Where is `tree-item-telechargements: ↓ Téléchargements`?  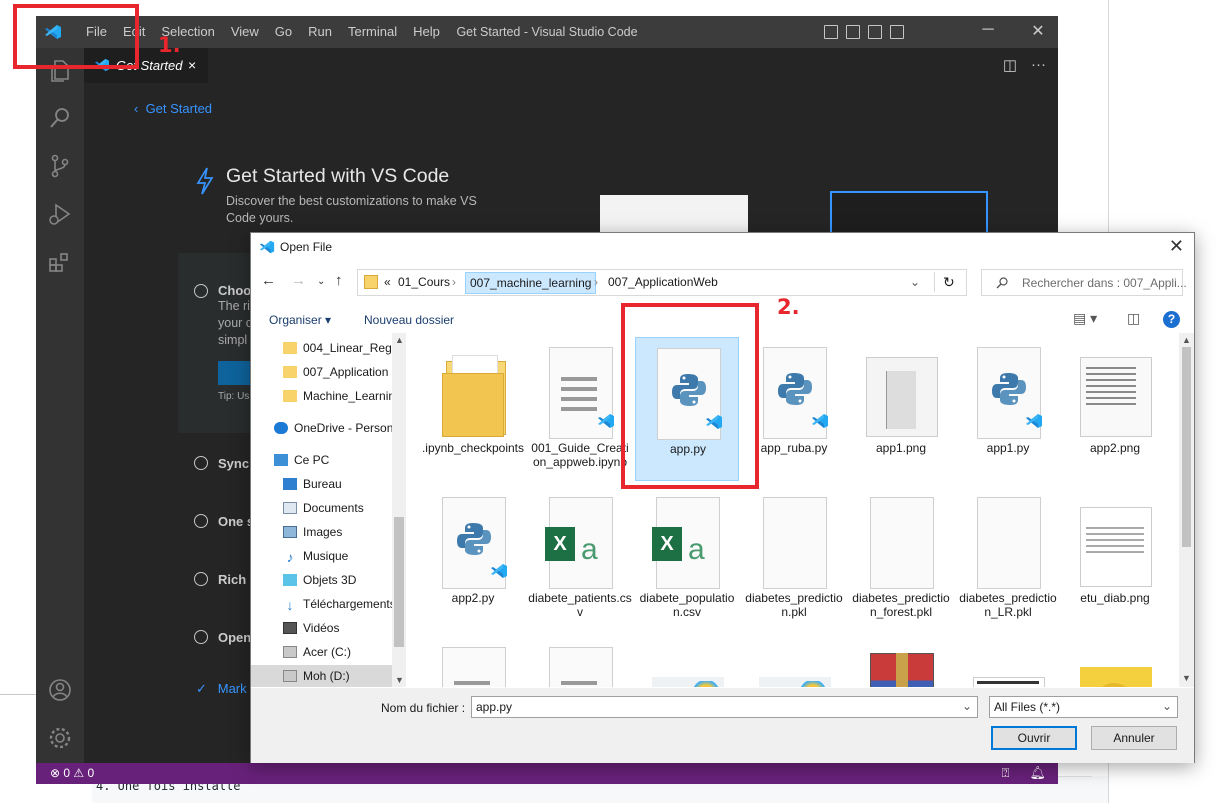
tree-item-telechargements: ↓ Téléchargements is located at coordinates (322, 604).